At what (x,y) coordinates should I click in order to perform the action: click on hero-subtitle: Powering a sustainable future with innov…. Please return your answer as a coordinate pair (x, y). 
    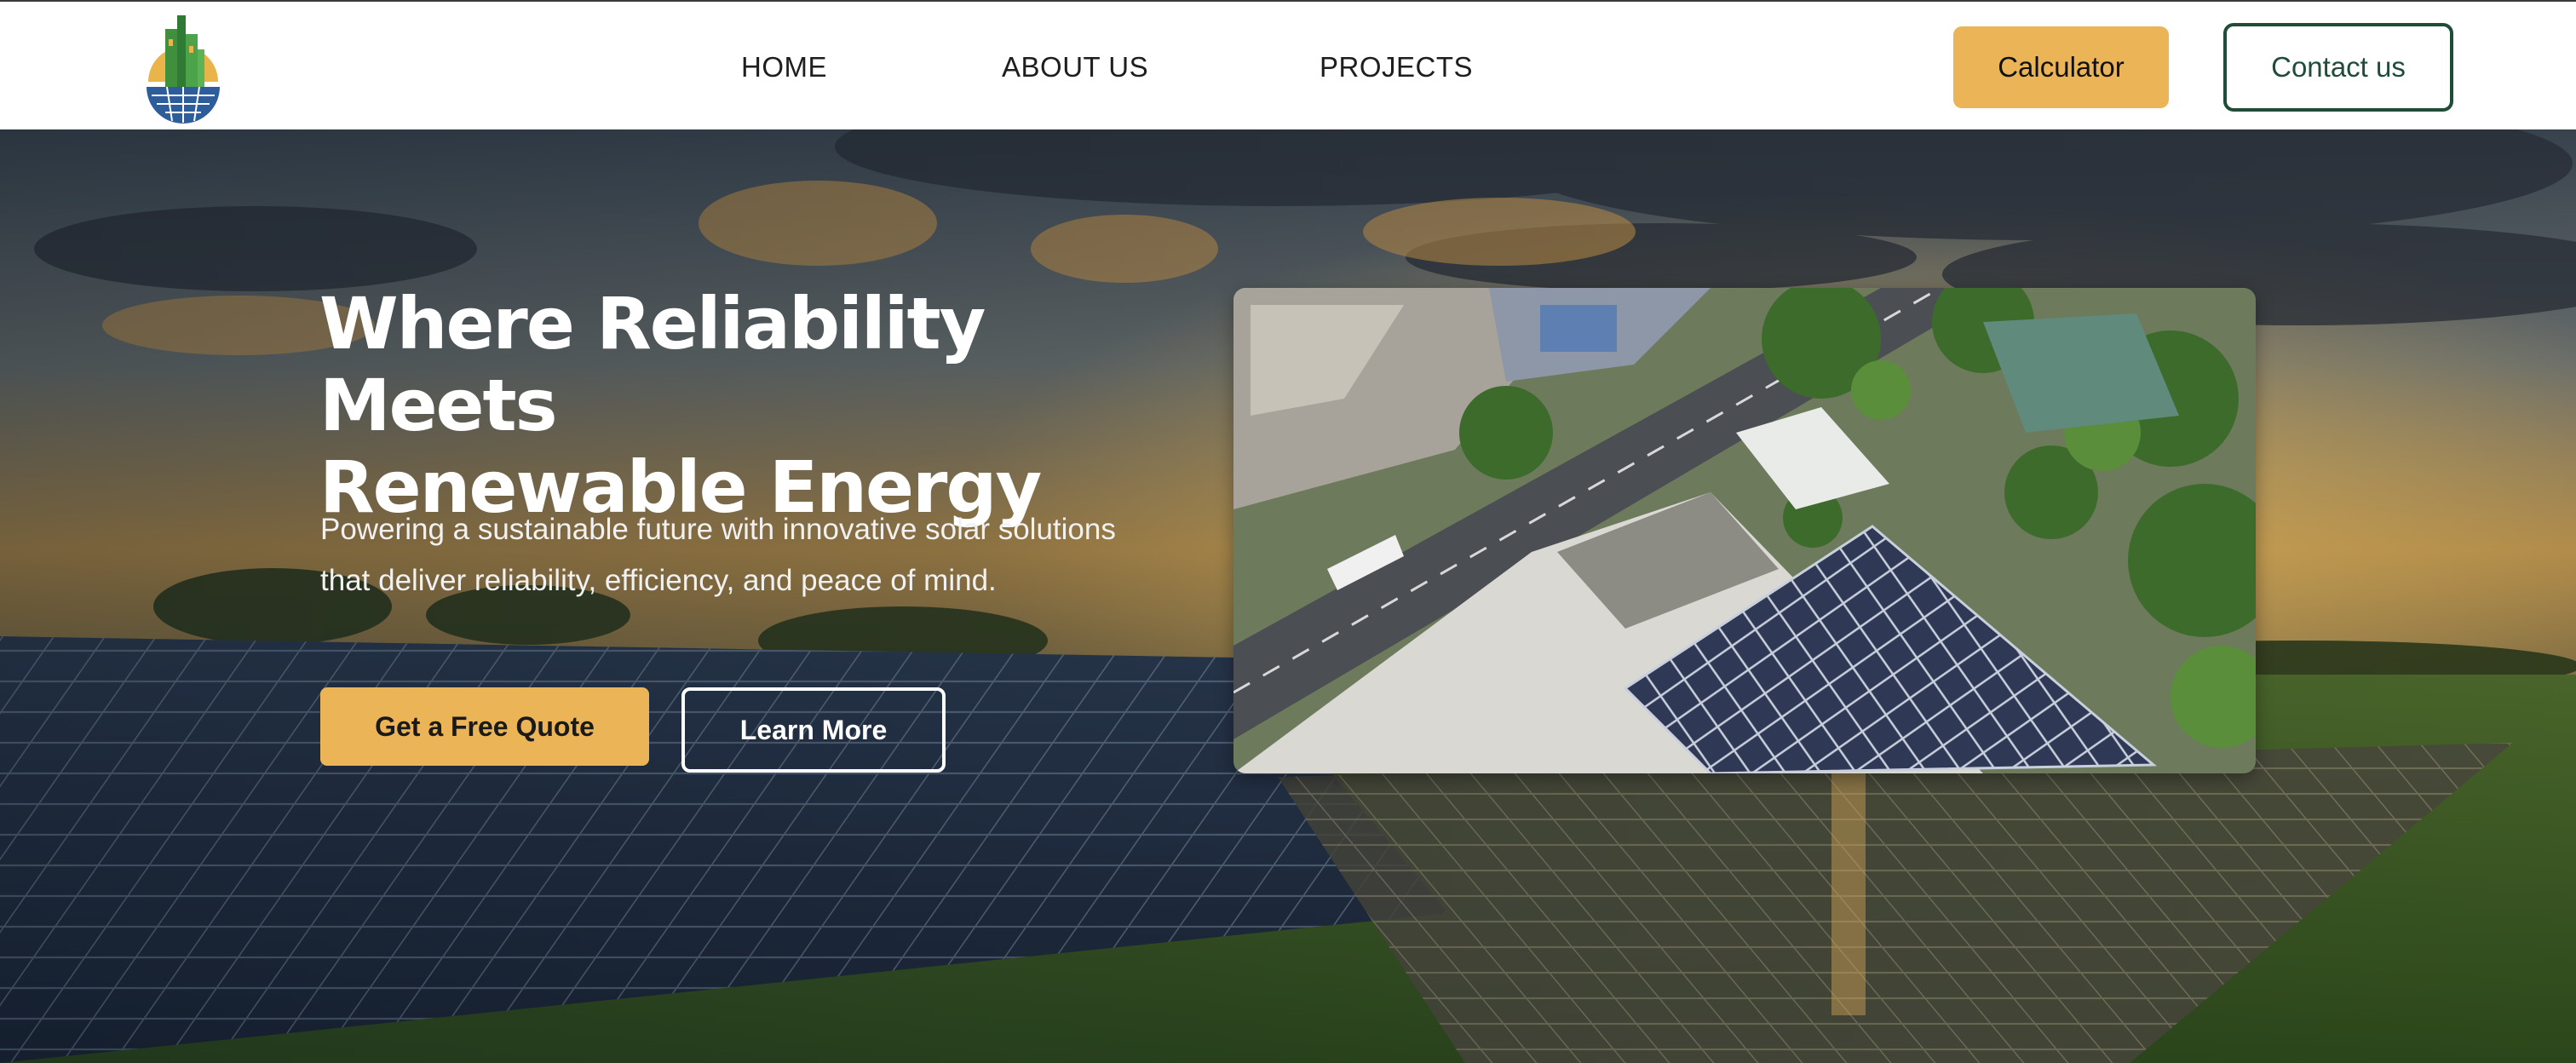
    Looking at the image, I should click on (763, 555).